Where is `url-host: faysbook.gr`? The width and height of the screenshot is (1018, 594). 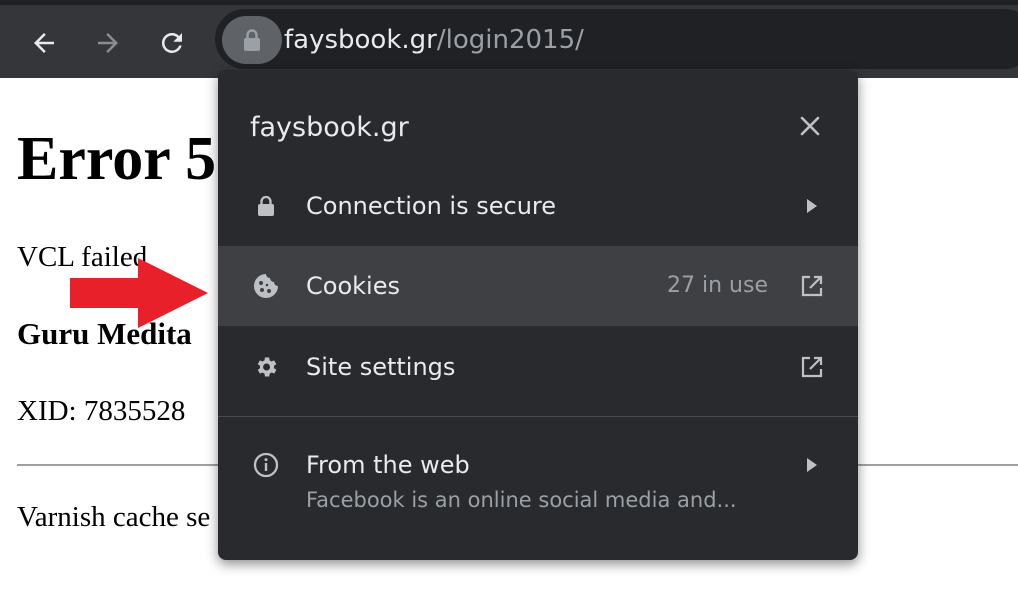 url-host: faysbook.gr is located at coordinates (360, 40).